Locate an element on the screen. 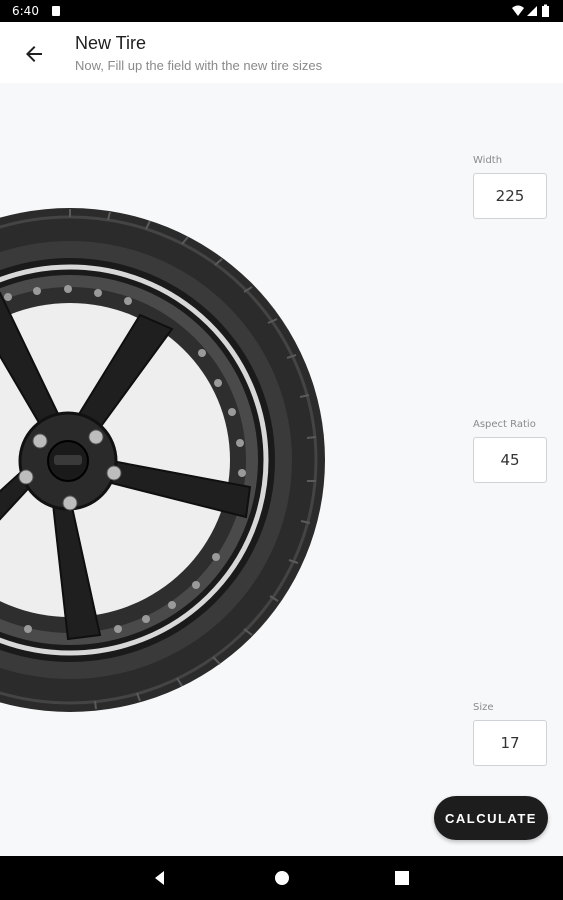 The height and width of the screenshot is (900, 563). status-time: 6:40 is located at coordinates (25, 11).